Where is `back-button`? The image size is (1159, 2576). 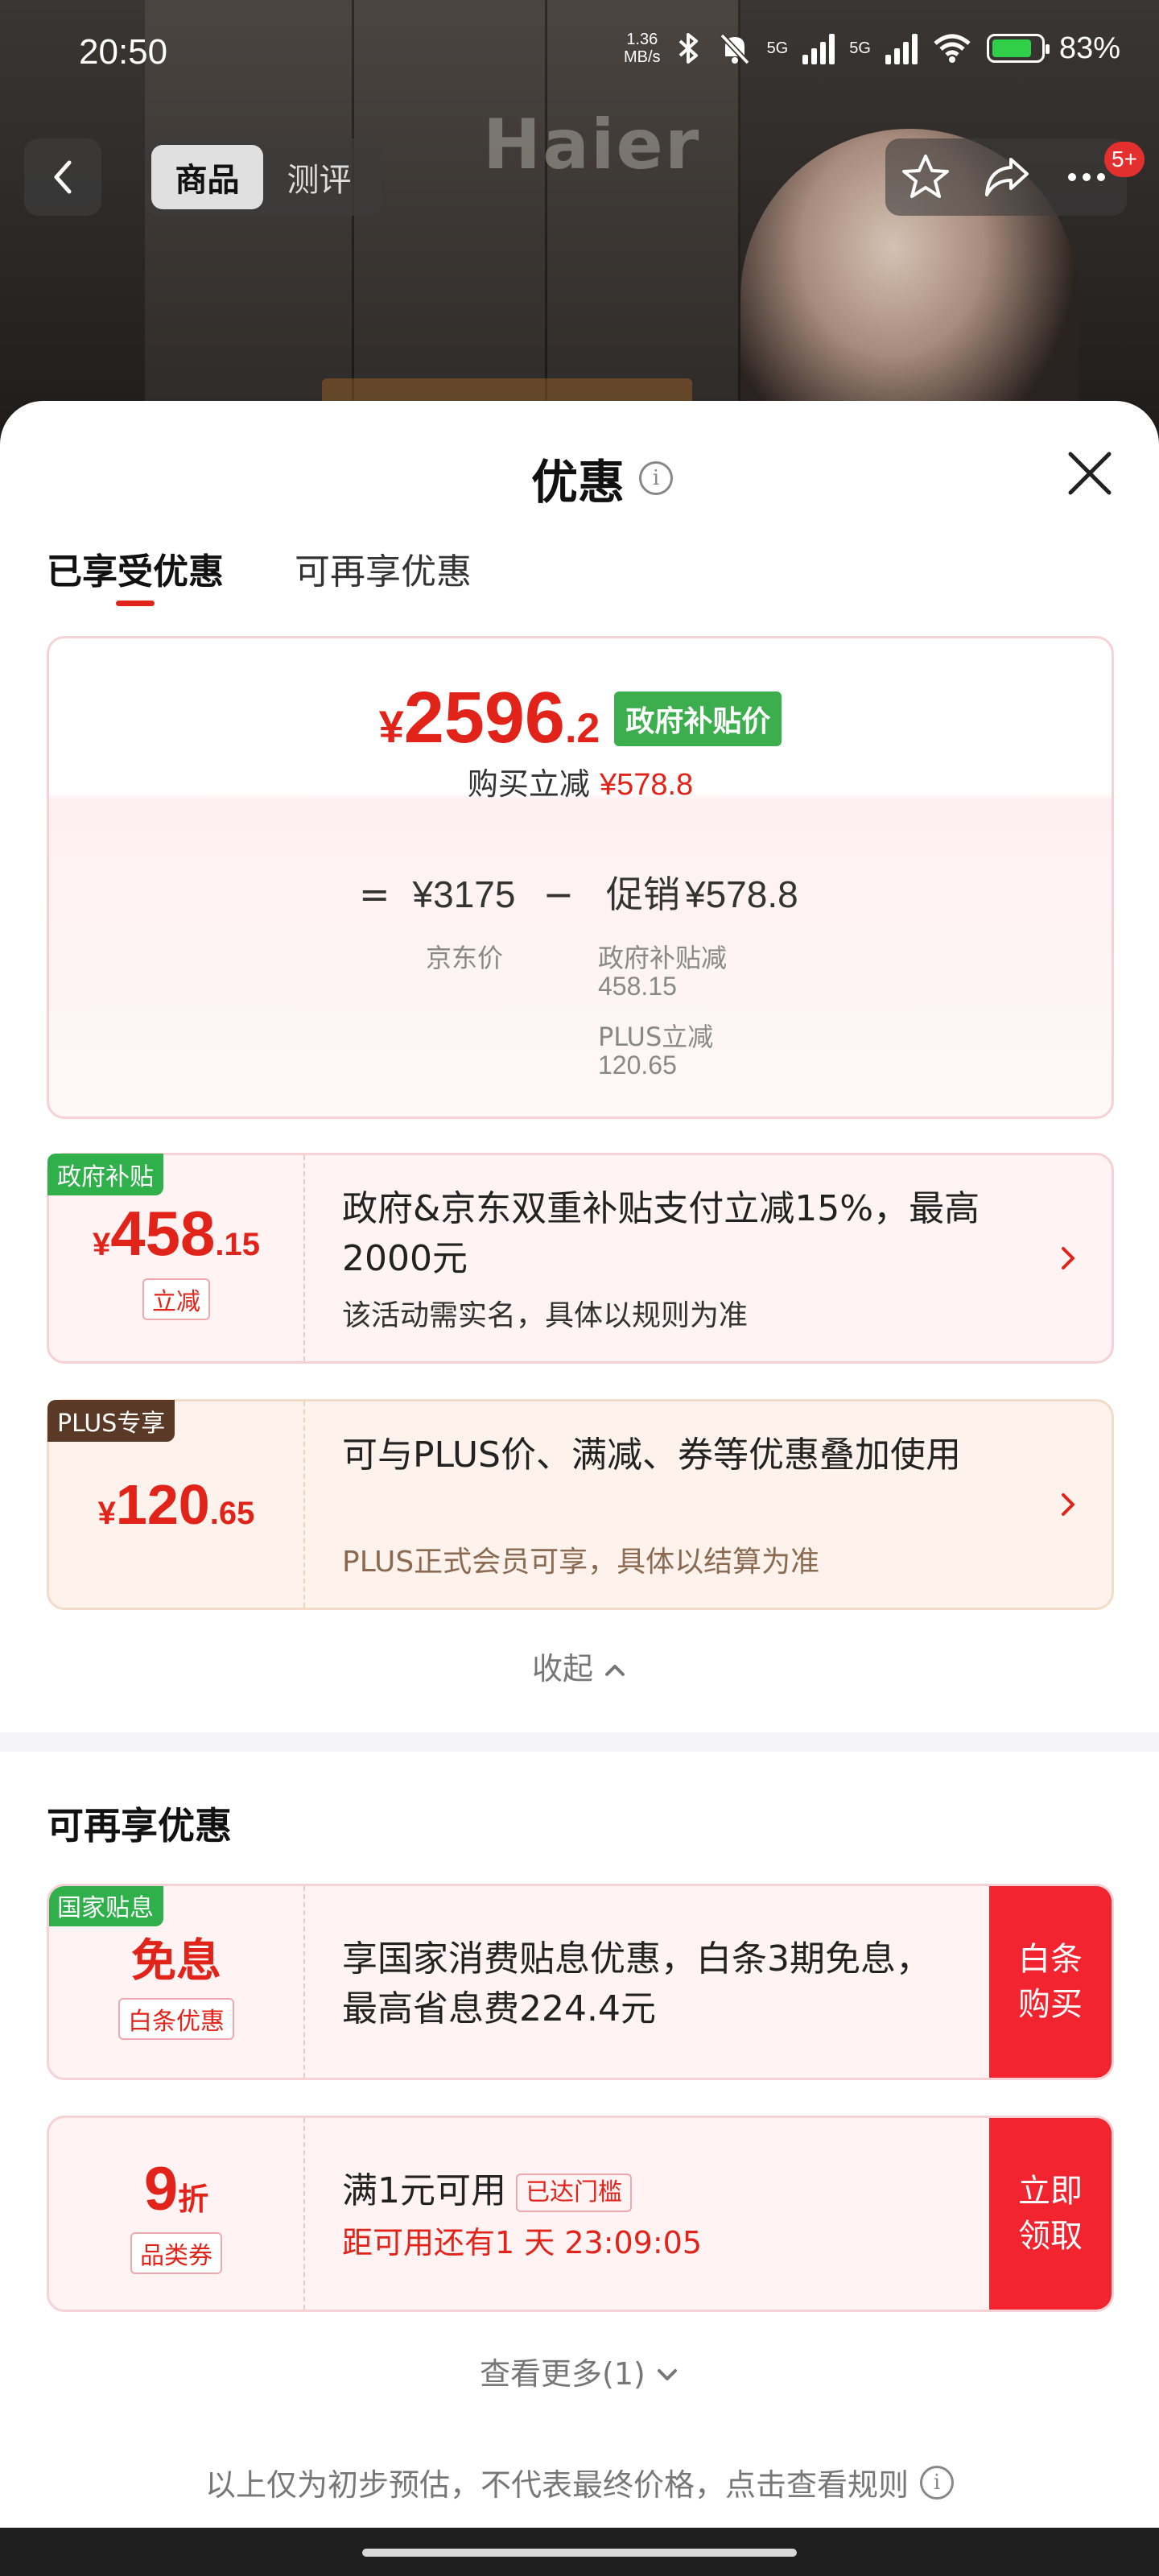
back-button is located at coordinates (63, 177).